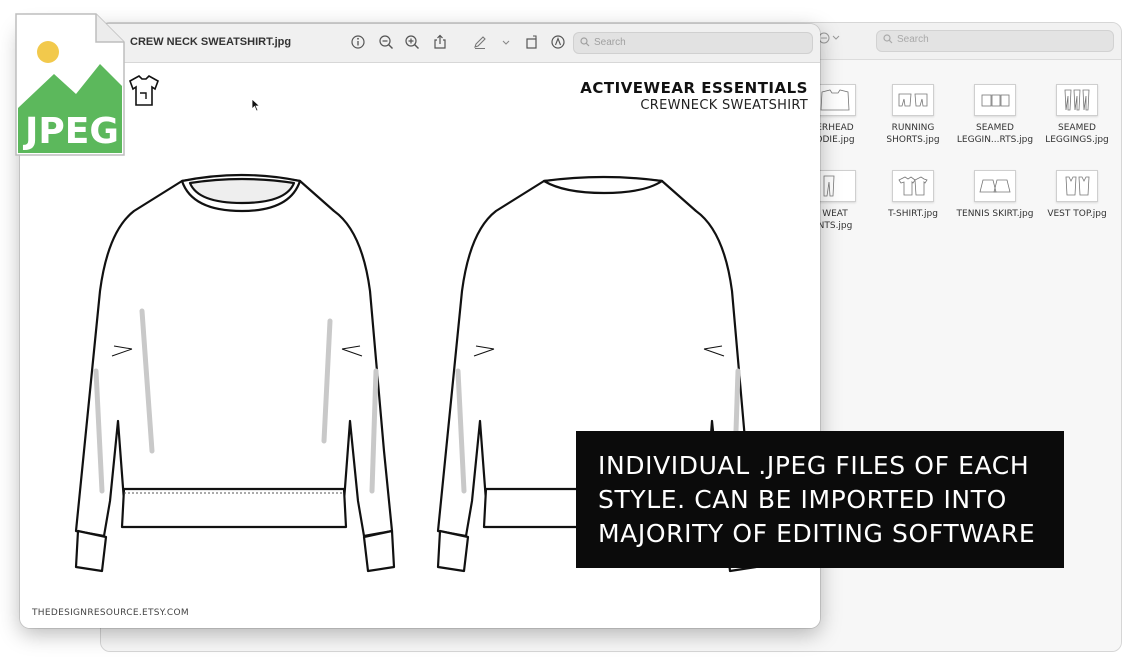 Image resolution: width=1140 pixels, height=669 pixels. Describe the element at coordinates (1077, 214) in the screenshot. I see `file-name: VEST TOP.jpg` at that location.